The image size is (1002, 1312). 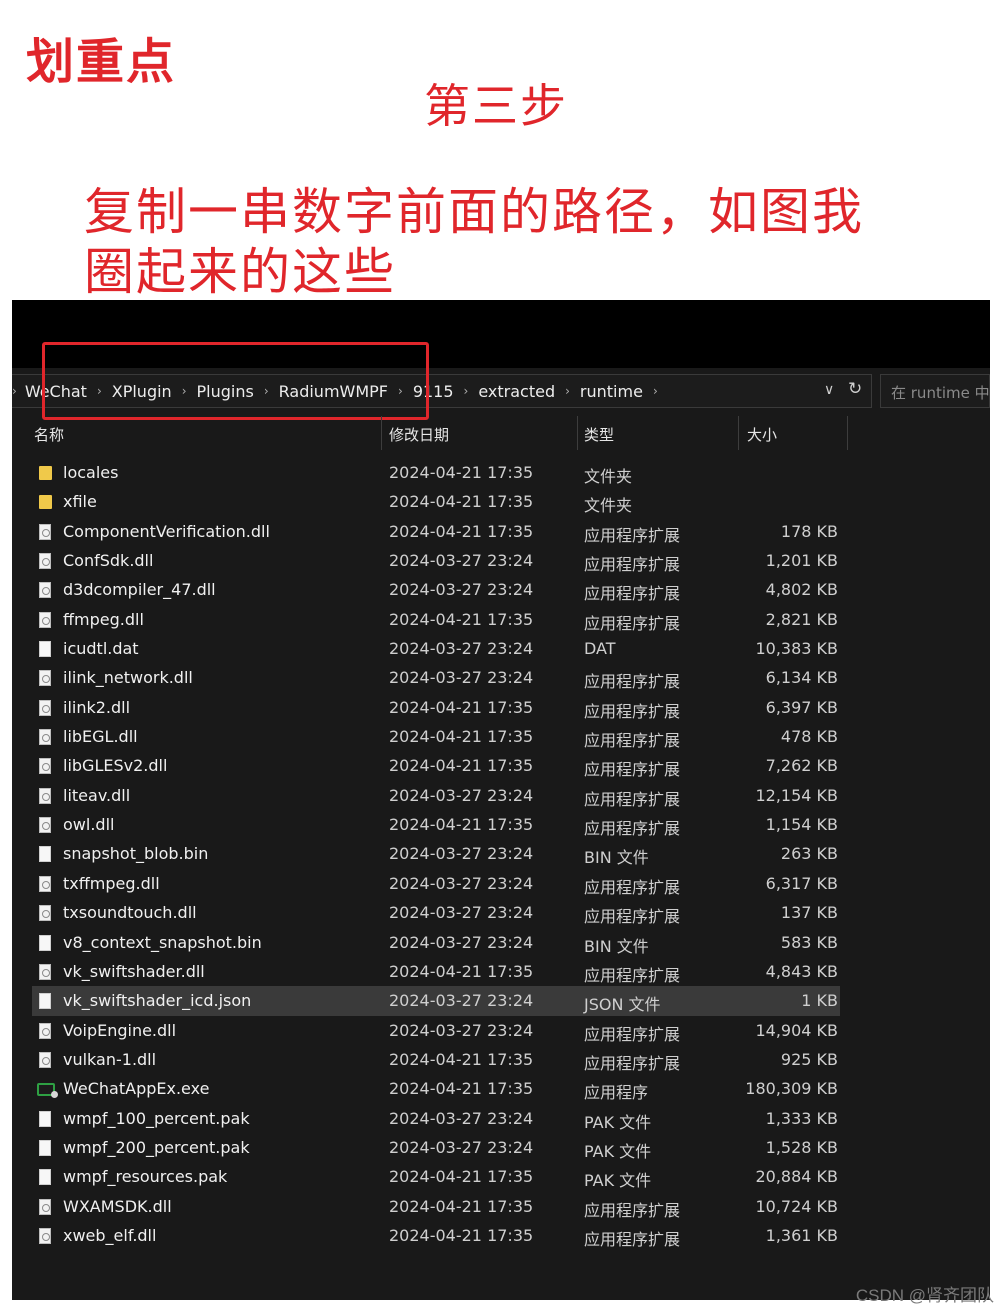 What do you see at coordinates (108, 561) in the screenshot?
I see `file-name: ConfSdk.dll` at bounding box center [108, 561].